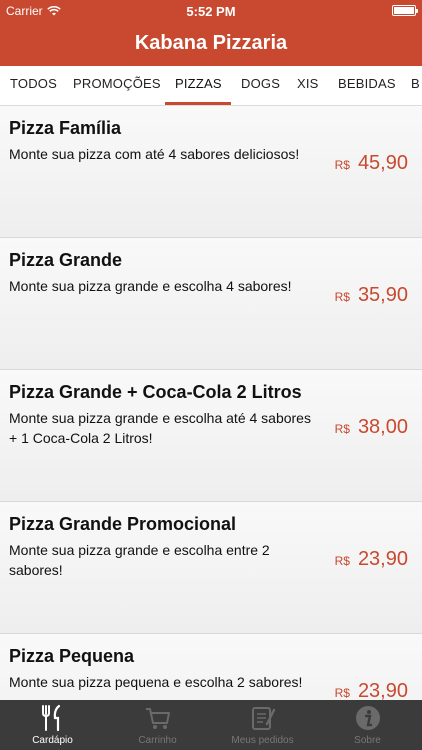 The height and width of the screenshot is (750, 422). I want to click on nav-bar: Kabana Pizzaria, so click(211, 44).